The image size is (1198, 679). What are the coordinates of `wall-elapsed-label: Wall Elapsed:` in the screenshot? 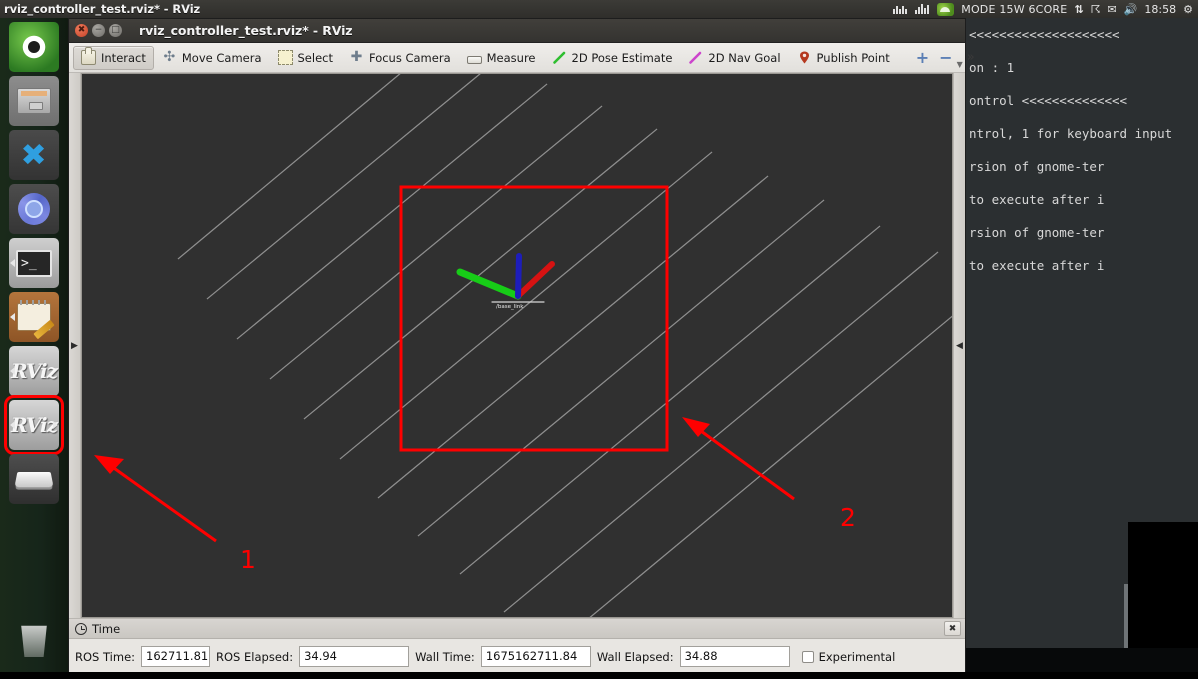 It's located at (635, 656).